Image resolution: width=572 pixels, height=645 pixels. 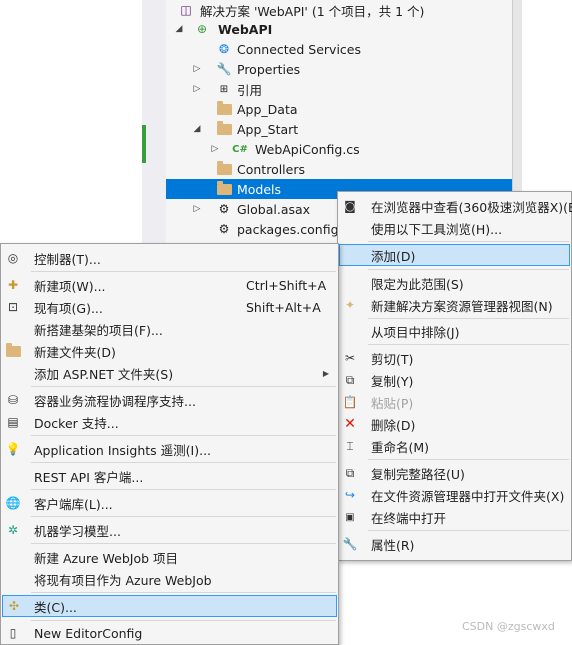 I want to click on menu-item-label: 新建文件夹(D), so click(x=75, y=352).